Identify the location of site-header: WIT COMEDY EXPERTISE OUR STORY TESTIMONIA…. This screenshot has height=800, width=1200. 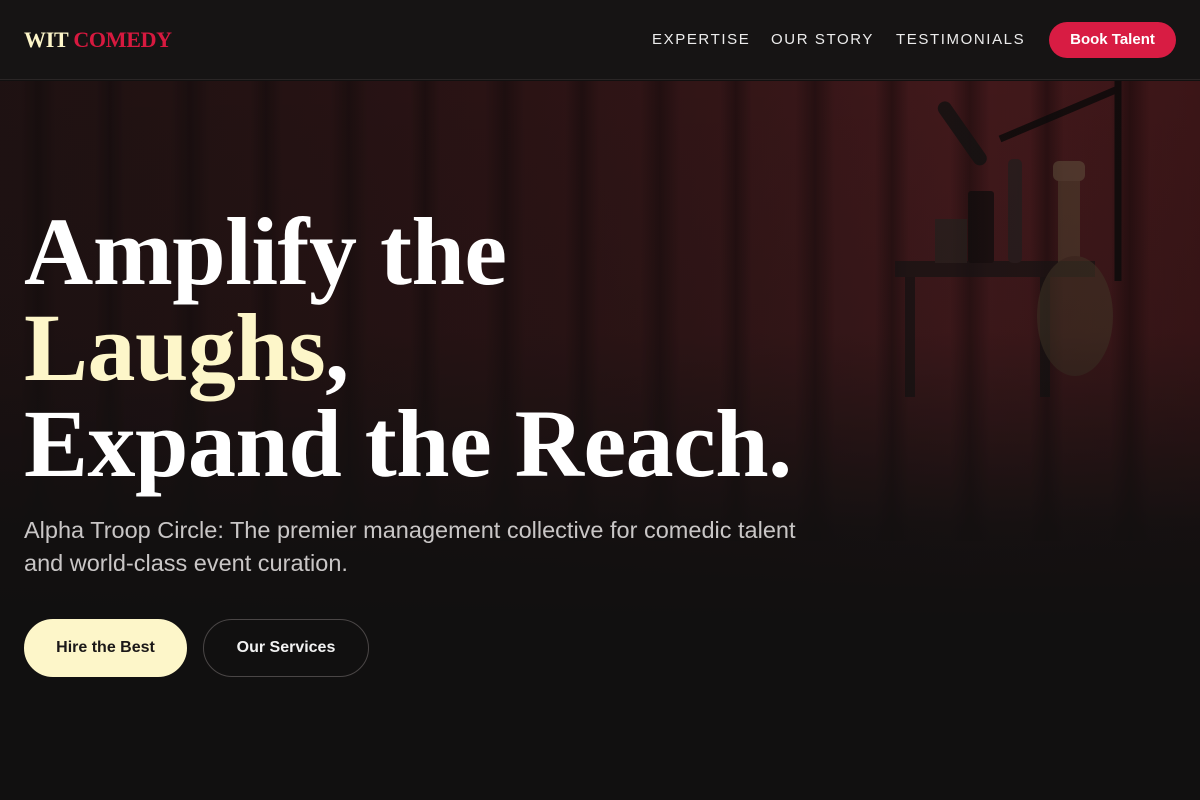
(600, 40).